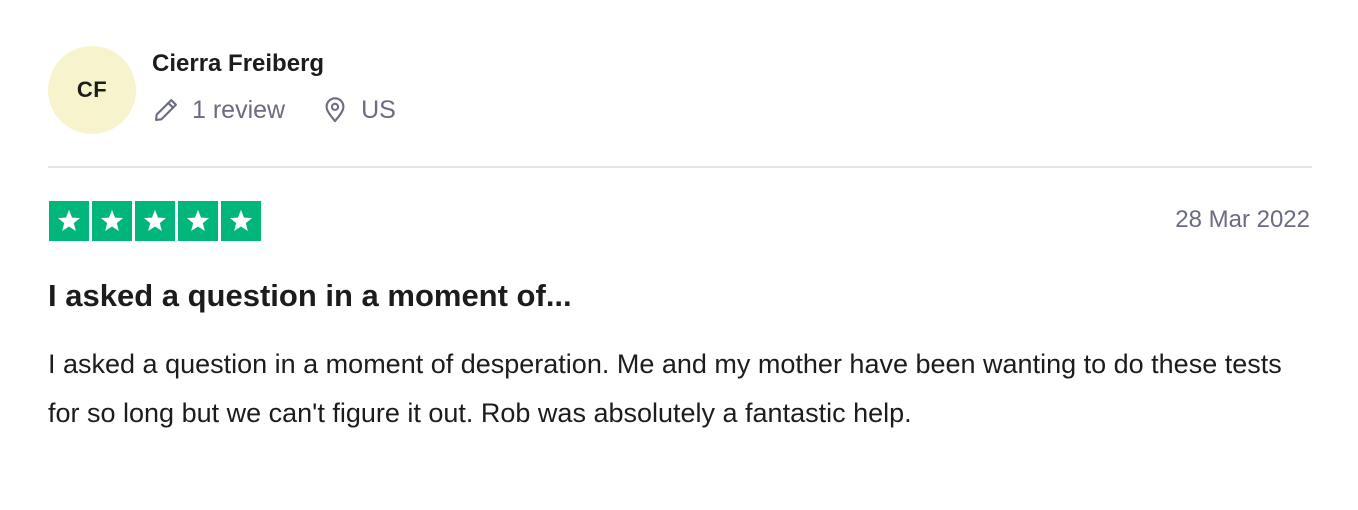 The width and height of the screenshot is (1358, 510). I want to click on avatar: CF, so click(92, 90).